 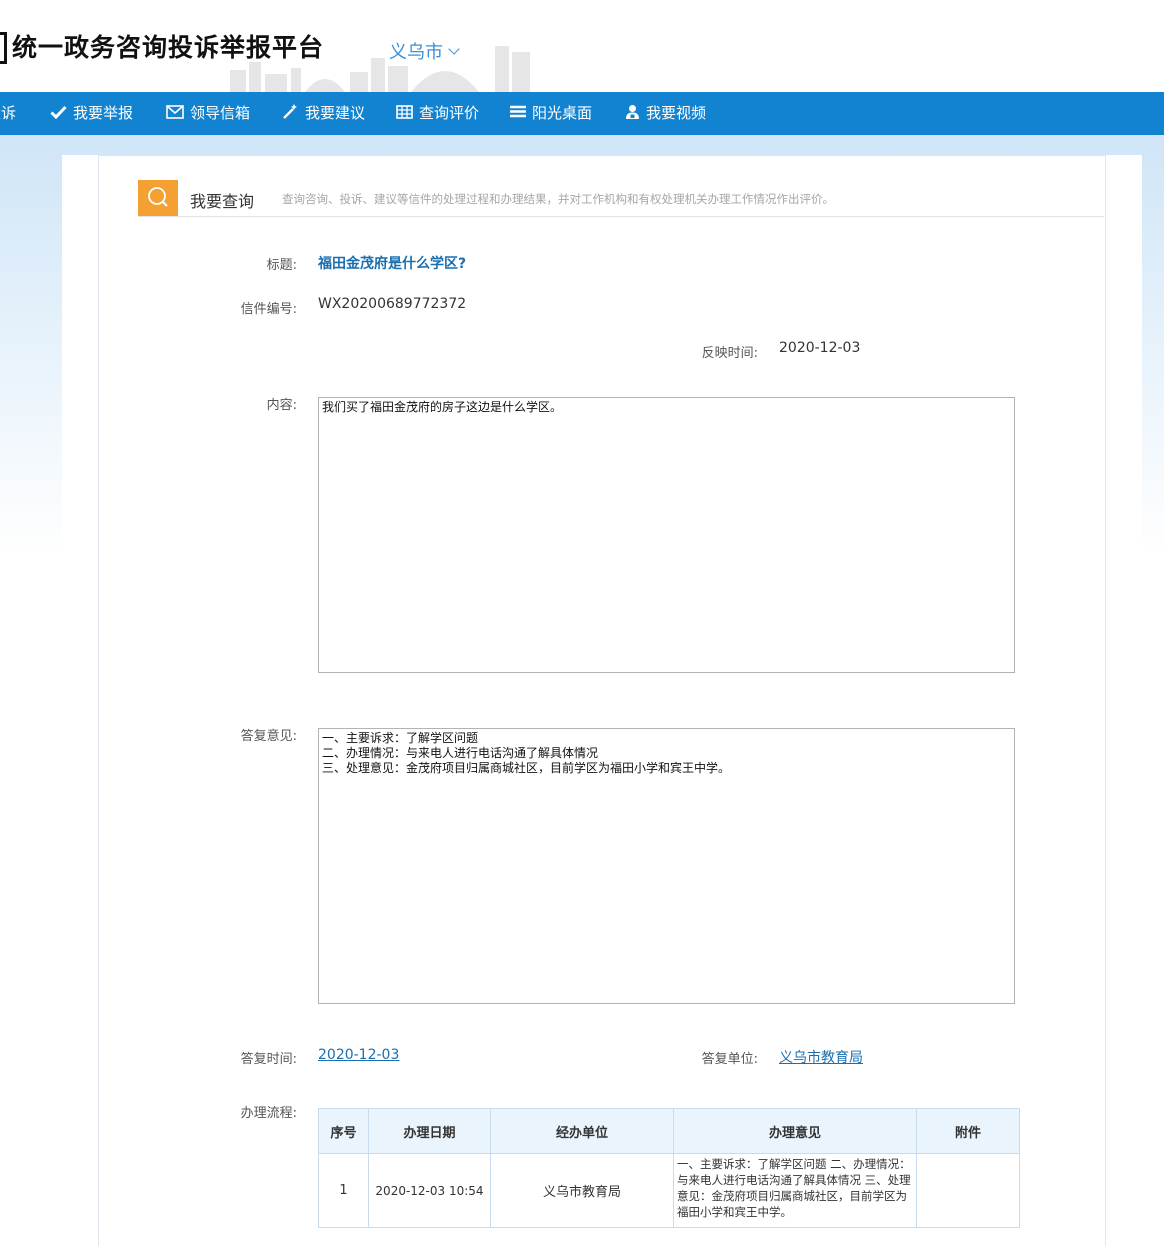 What do you see at coordinates (58, 112) in the screenshot?
I see `check-icon` at bounding box center [58, 112].